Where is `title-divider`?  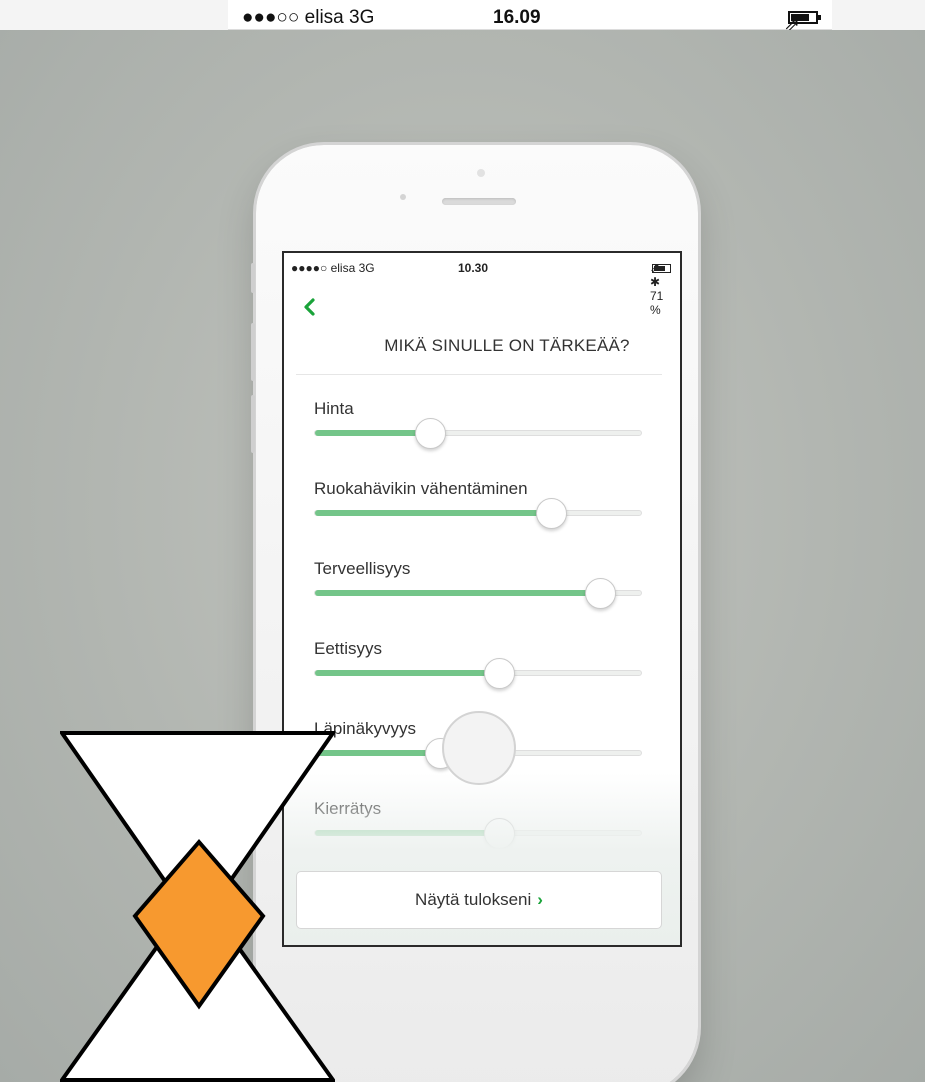
title-divider is located at coordinates (479, 374).